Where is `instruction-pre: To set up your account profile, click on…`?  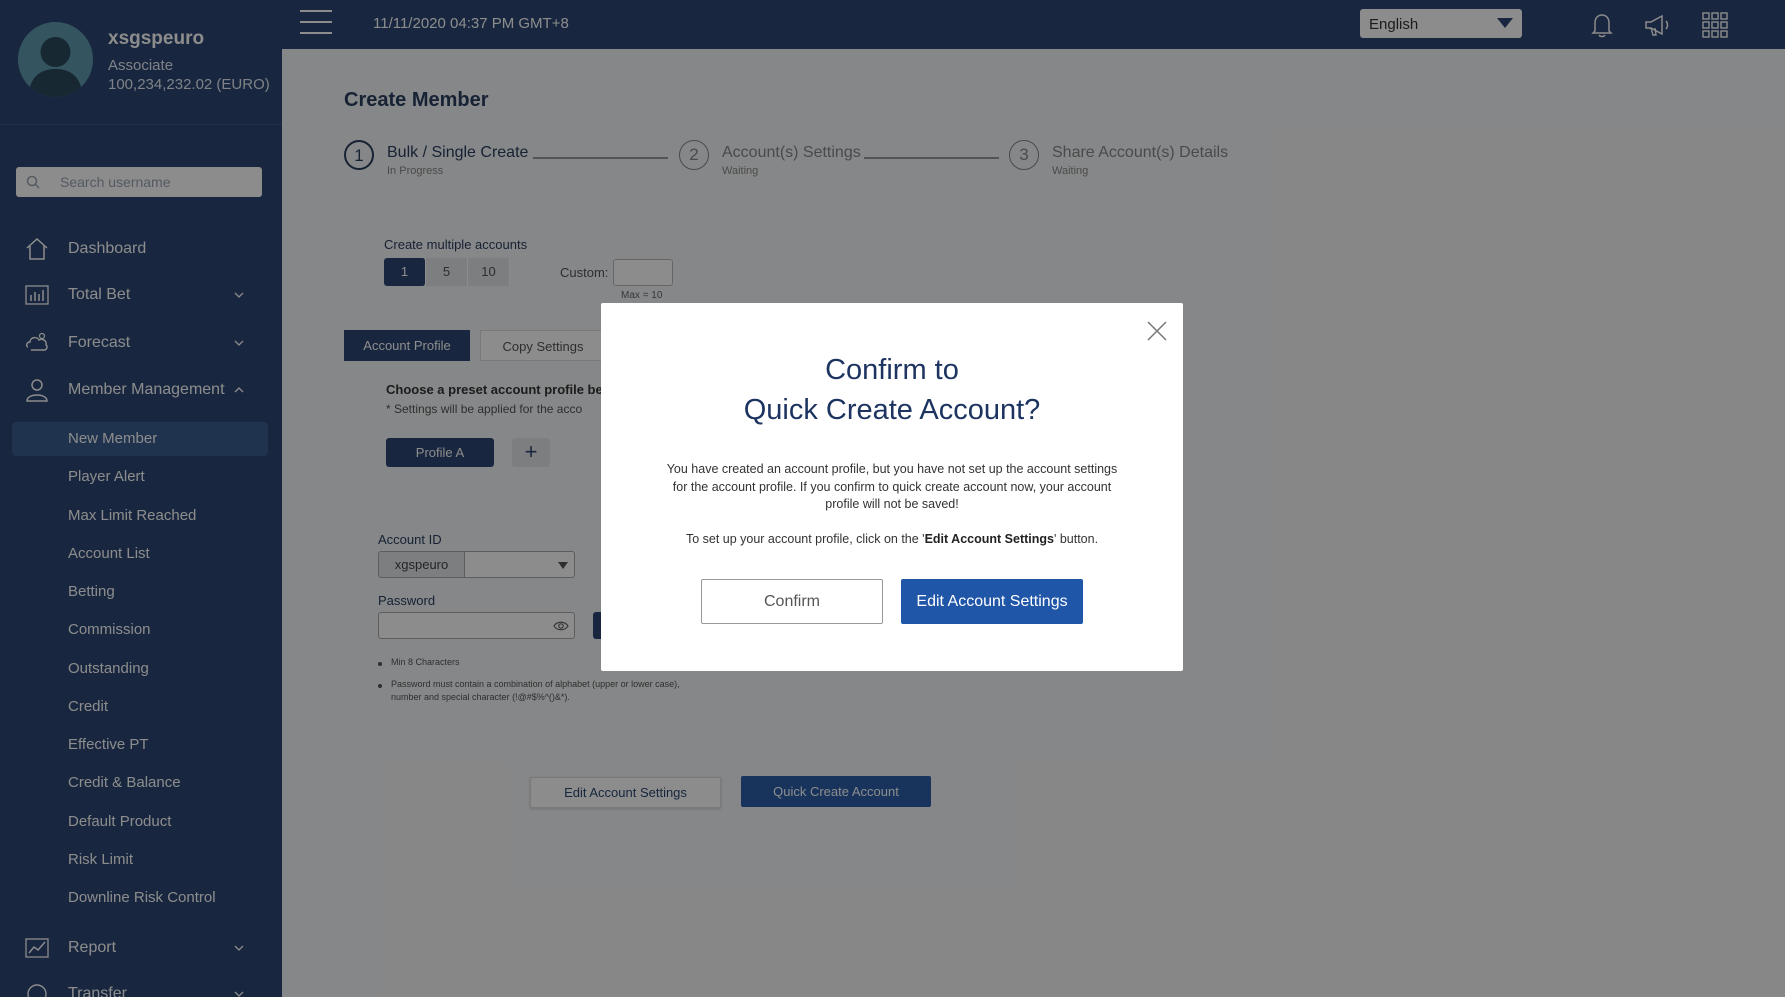
instruction-pre: To set up your account profile, click on… is located at coordinates (805, 539).